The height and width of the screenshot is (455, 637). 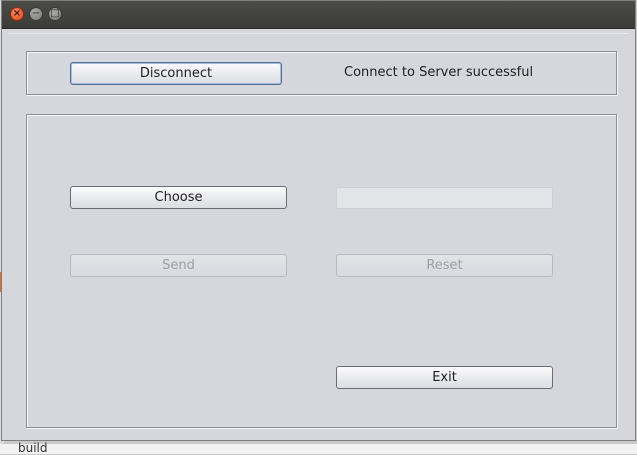 What do you see at coordinates (55, 14) in the screenshot?
I see `maximize-icon: □` at bounding box center [55, 14].